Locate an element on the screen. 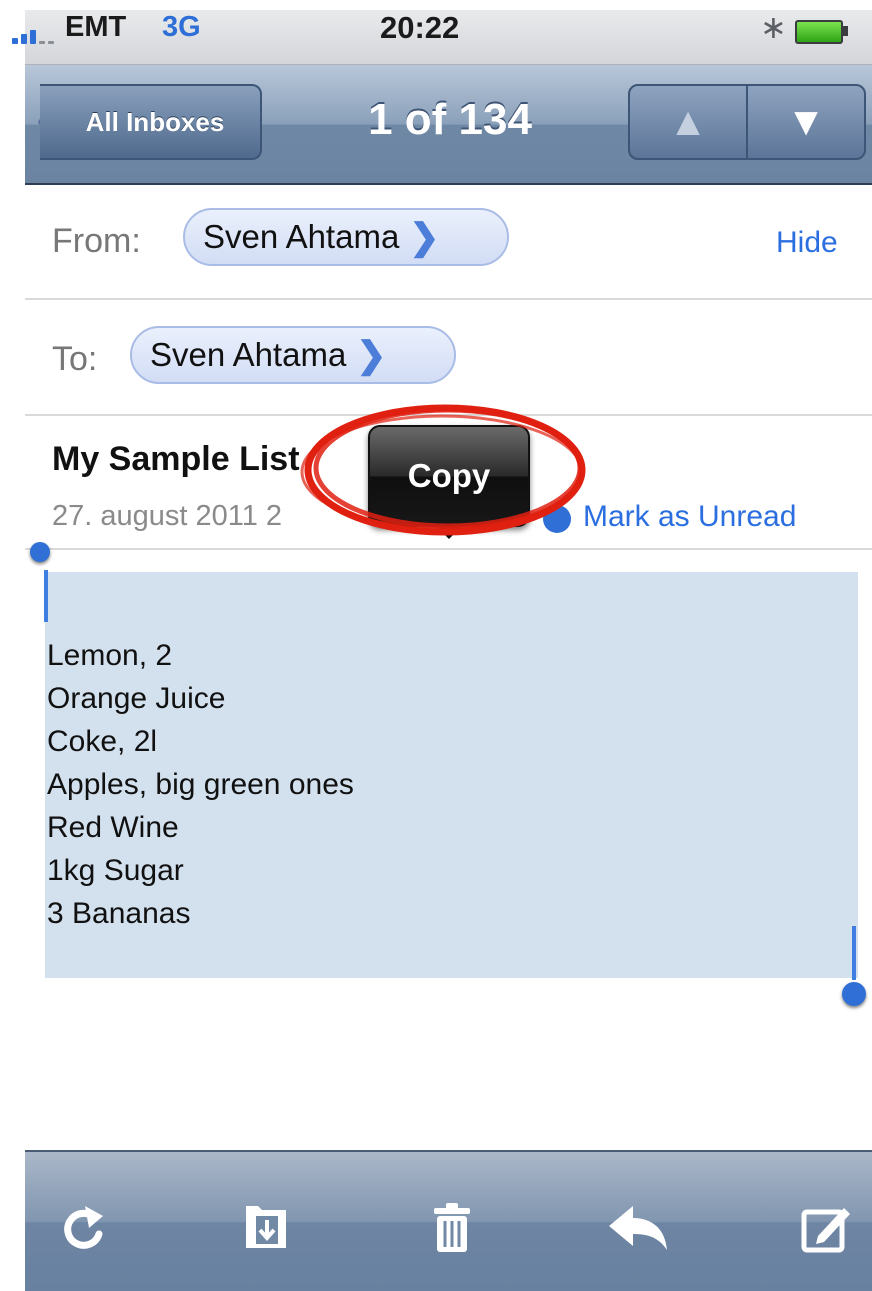  message-subject: My Sample List is located at coordinates (176, 459).